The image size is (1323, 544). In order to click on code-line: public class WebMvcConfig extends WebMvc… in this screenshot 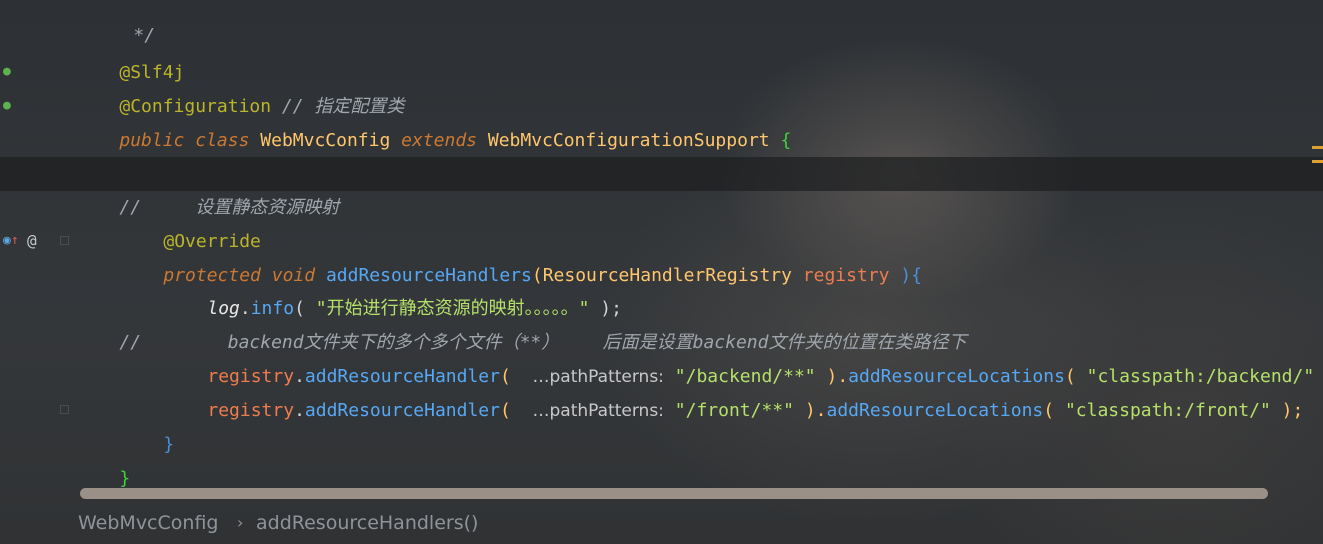, I will do `click(433, 120)`.